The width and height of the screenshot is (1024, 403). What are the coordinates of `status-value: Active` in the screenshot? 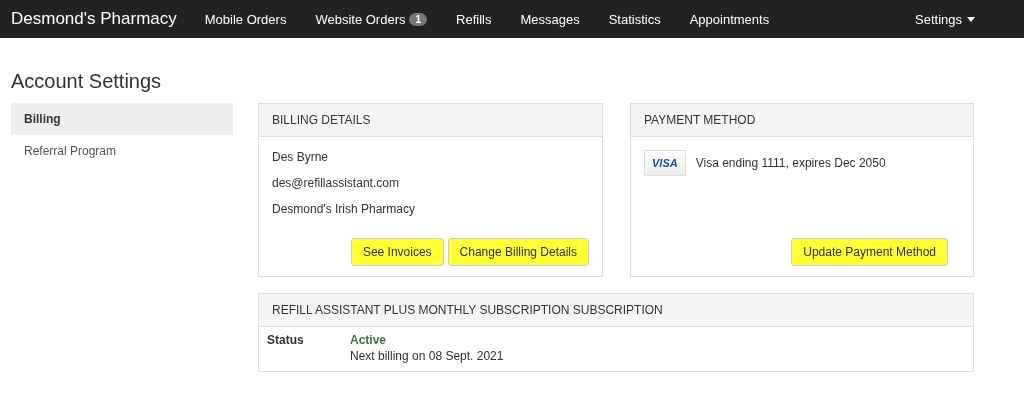 It's located at (369, 340).